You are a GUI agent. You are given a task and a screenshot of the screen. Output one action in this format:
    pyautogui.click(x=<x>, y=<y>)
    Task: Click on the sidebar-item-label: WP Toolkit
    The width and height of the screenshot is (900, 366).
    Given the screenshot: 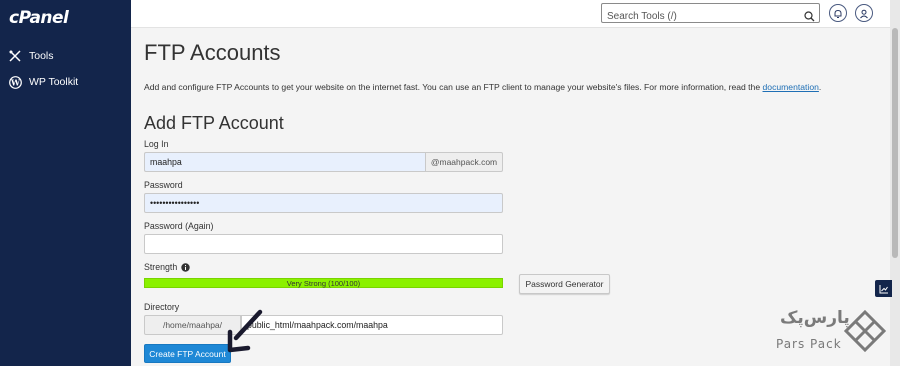 What is the action you would take?
    pyautogui.click(x=54, y=82)
    